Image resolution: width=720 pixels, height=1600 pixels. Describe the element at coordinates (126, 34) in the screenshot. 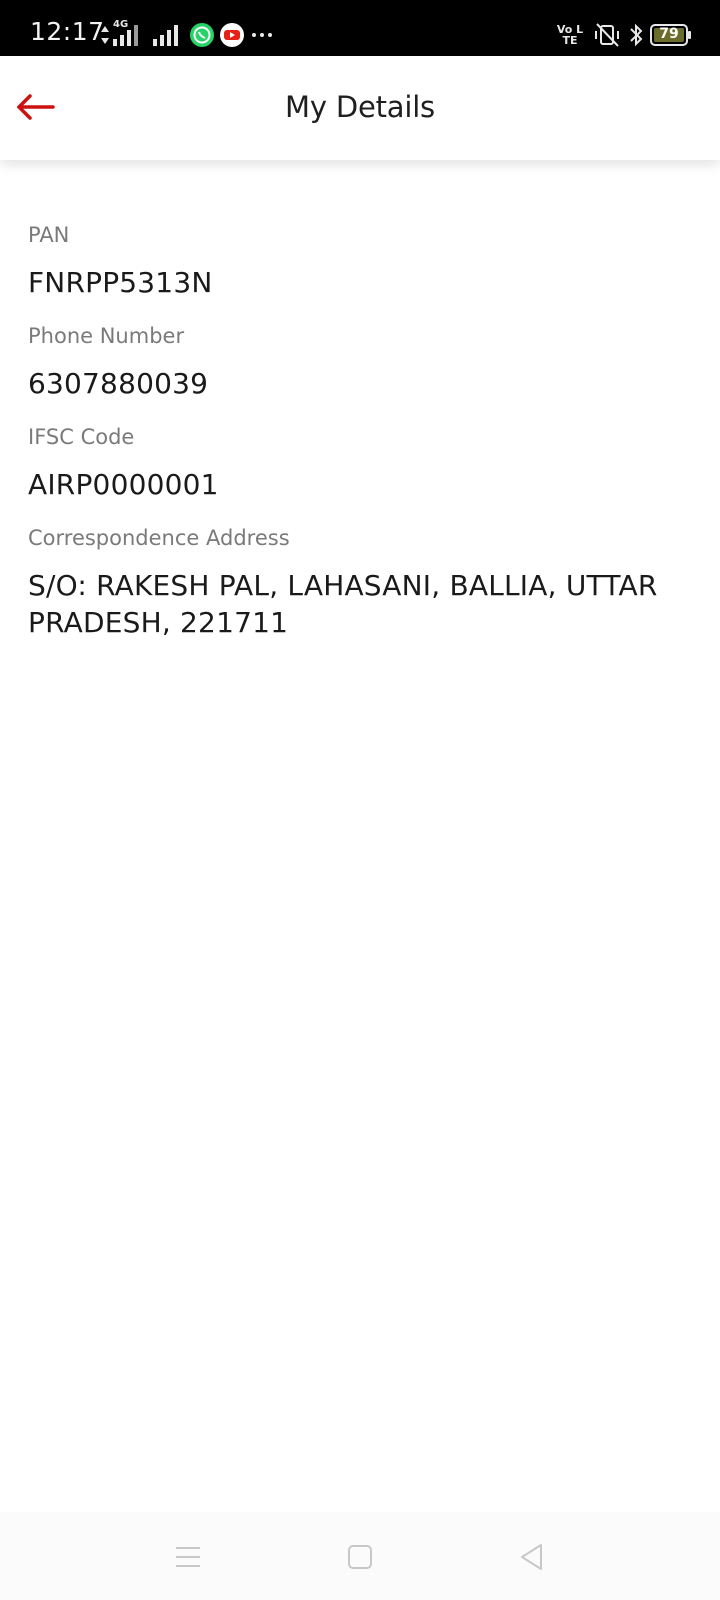

I see `signal-icon: 4G` at that location.